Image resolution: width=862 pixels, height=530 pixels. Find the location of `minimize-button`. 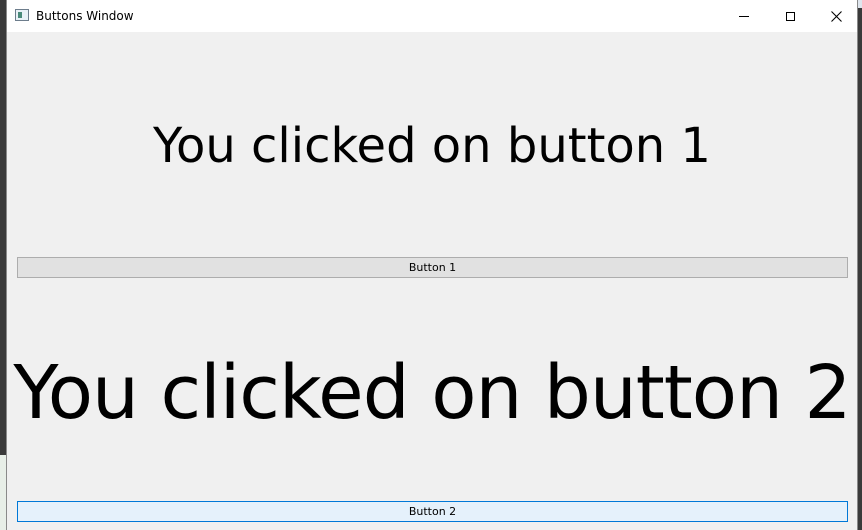

minimize-button is located at coordinates (744, 16).